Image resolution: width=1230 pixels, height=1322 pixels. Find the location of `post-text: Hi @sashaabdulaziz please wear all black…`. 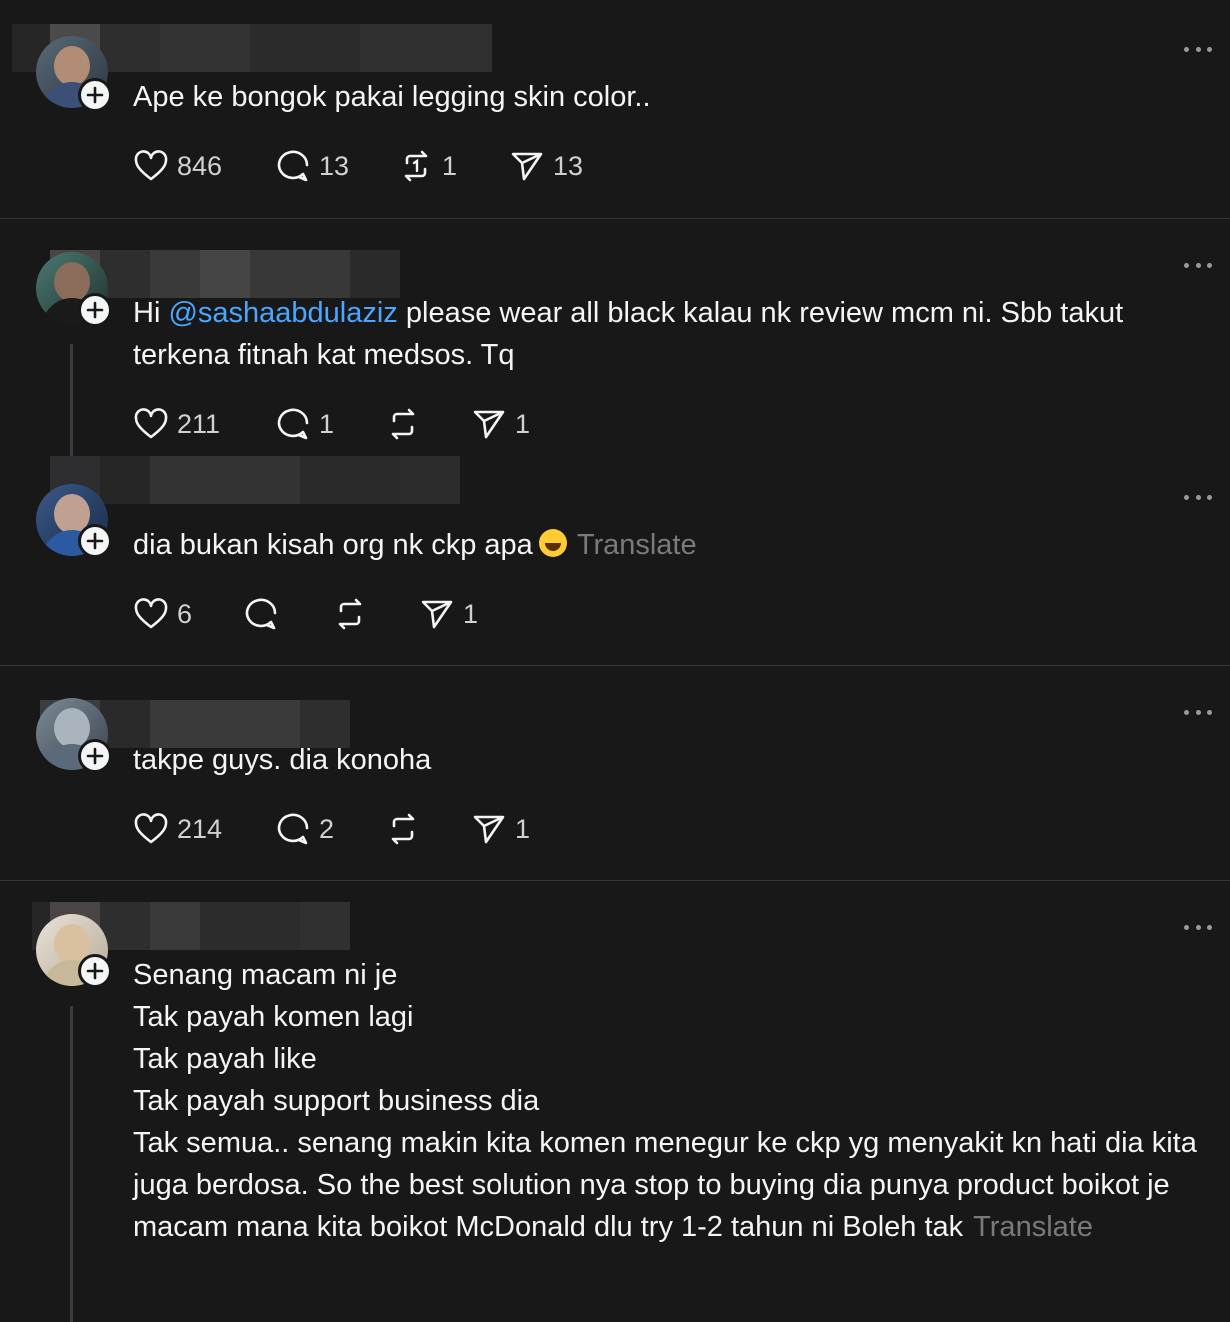

post-text: Hi @sashaabdulaziz please wear all black… is located at coordinates (673, 334).